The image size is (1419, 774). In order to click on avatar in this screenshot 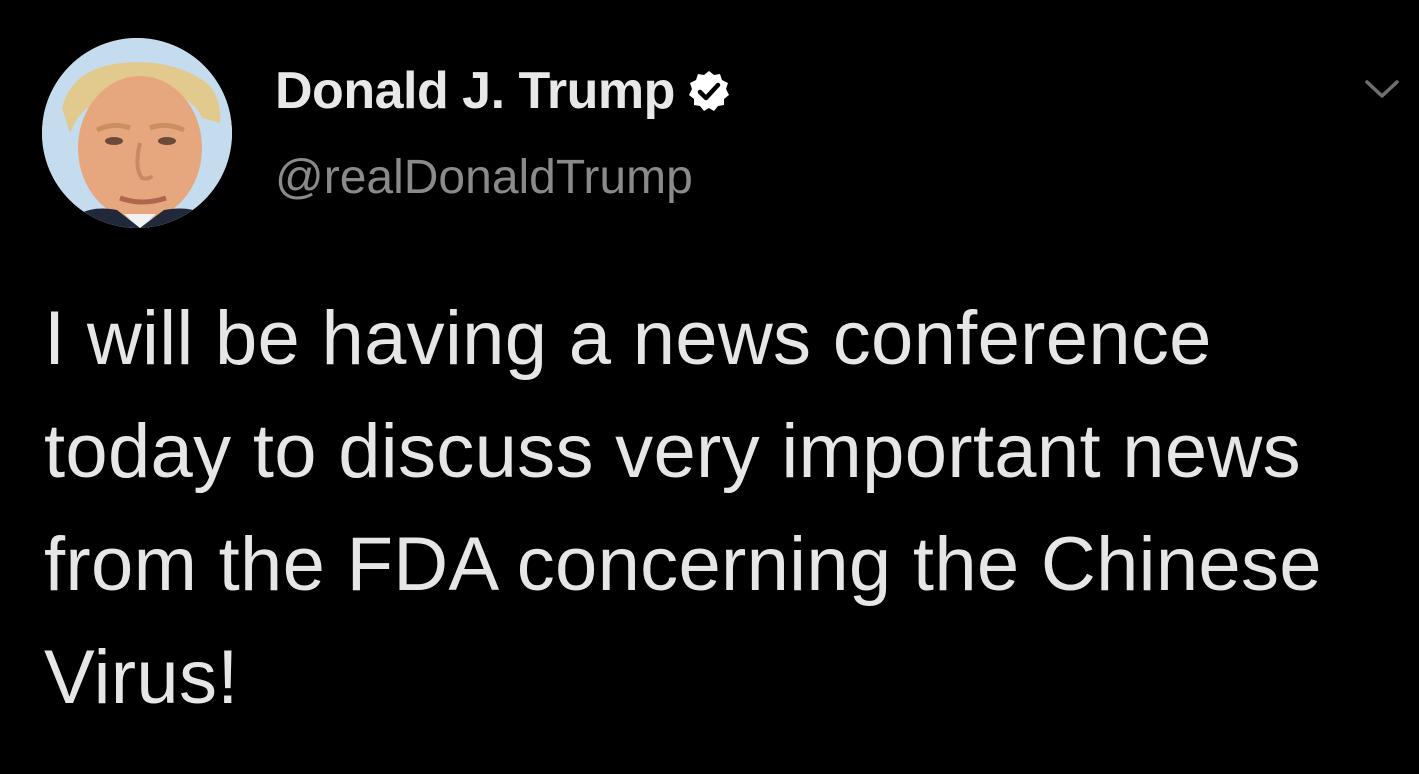, I will do `click(137, 133)`.